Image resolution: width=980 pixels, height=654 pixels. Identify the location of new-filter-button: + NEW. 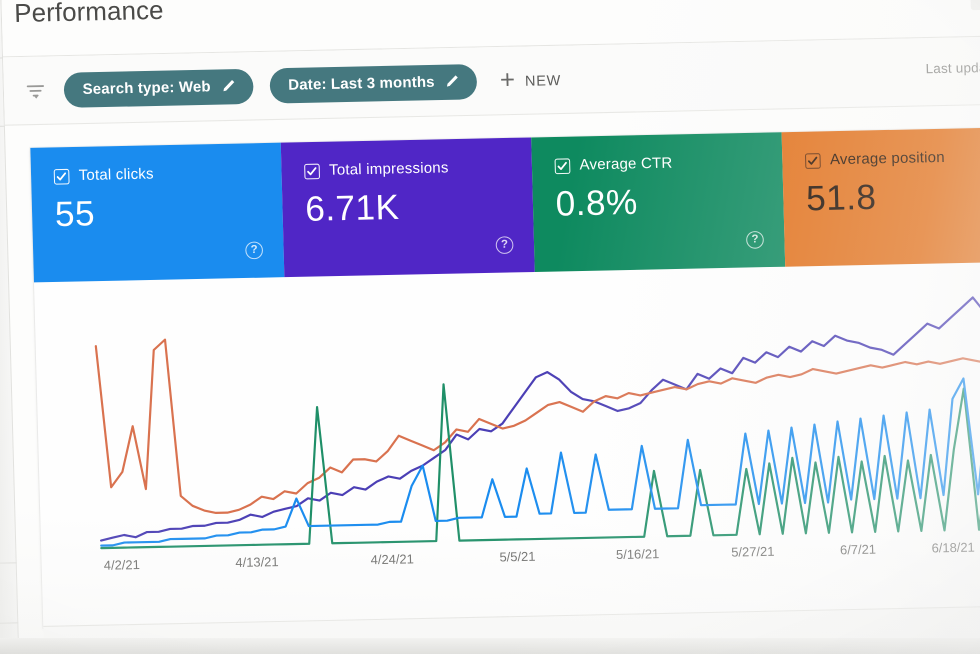
(530, 80).